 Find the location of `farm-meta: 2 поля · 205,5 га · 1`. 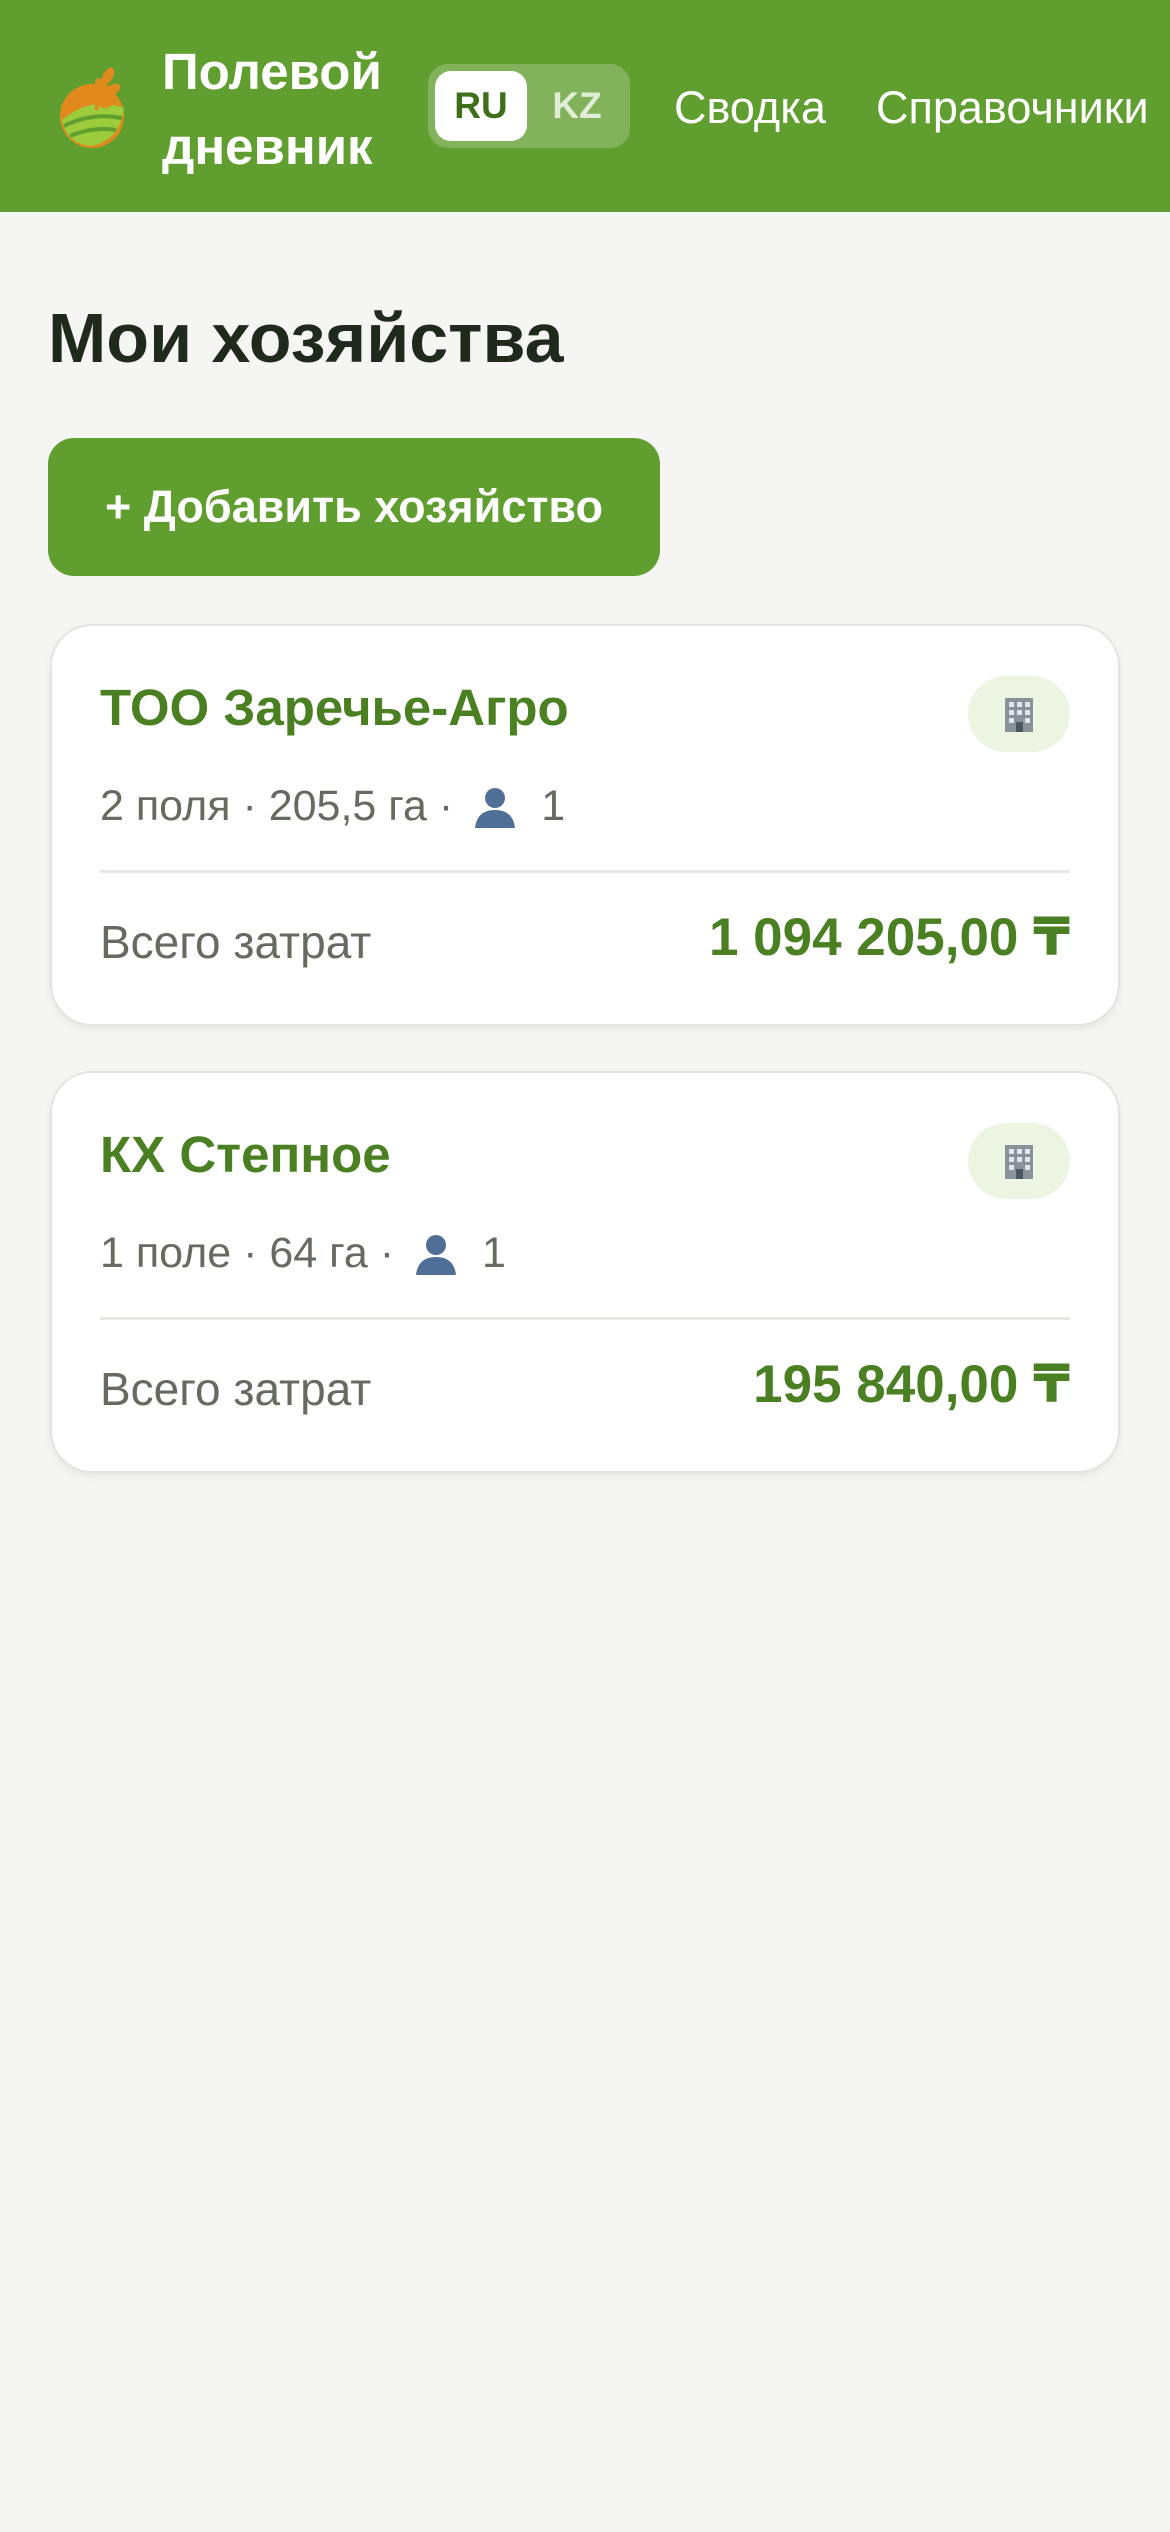

farm-meta: 2 поля · 205,5 га · 1 is located at coordinates (332, 806).